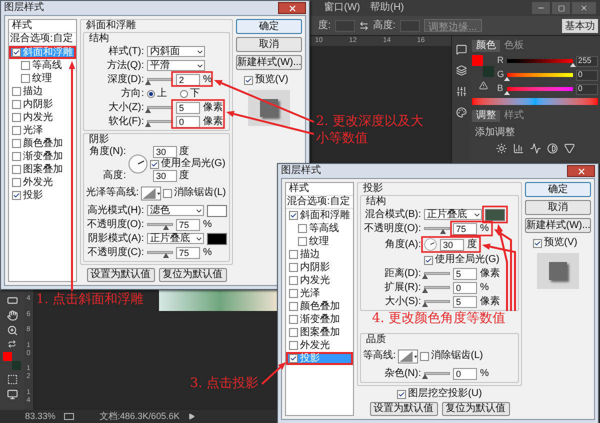  Describe the element at coordinates (42, 130) in the screenshot. I see `style-list-item: 光泽` at that location.